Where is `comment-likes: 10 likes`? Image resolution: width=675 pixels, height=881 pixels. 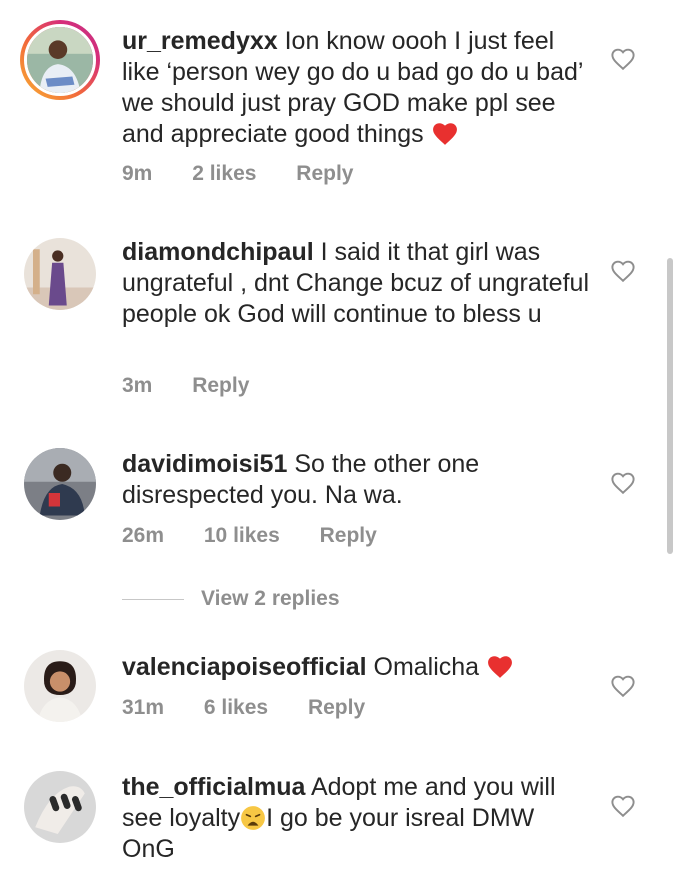
comment-likes: 10 likes is located at coordinates (242, 535).